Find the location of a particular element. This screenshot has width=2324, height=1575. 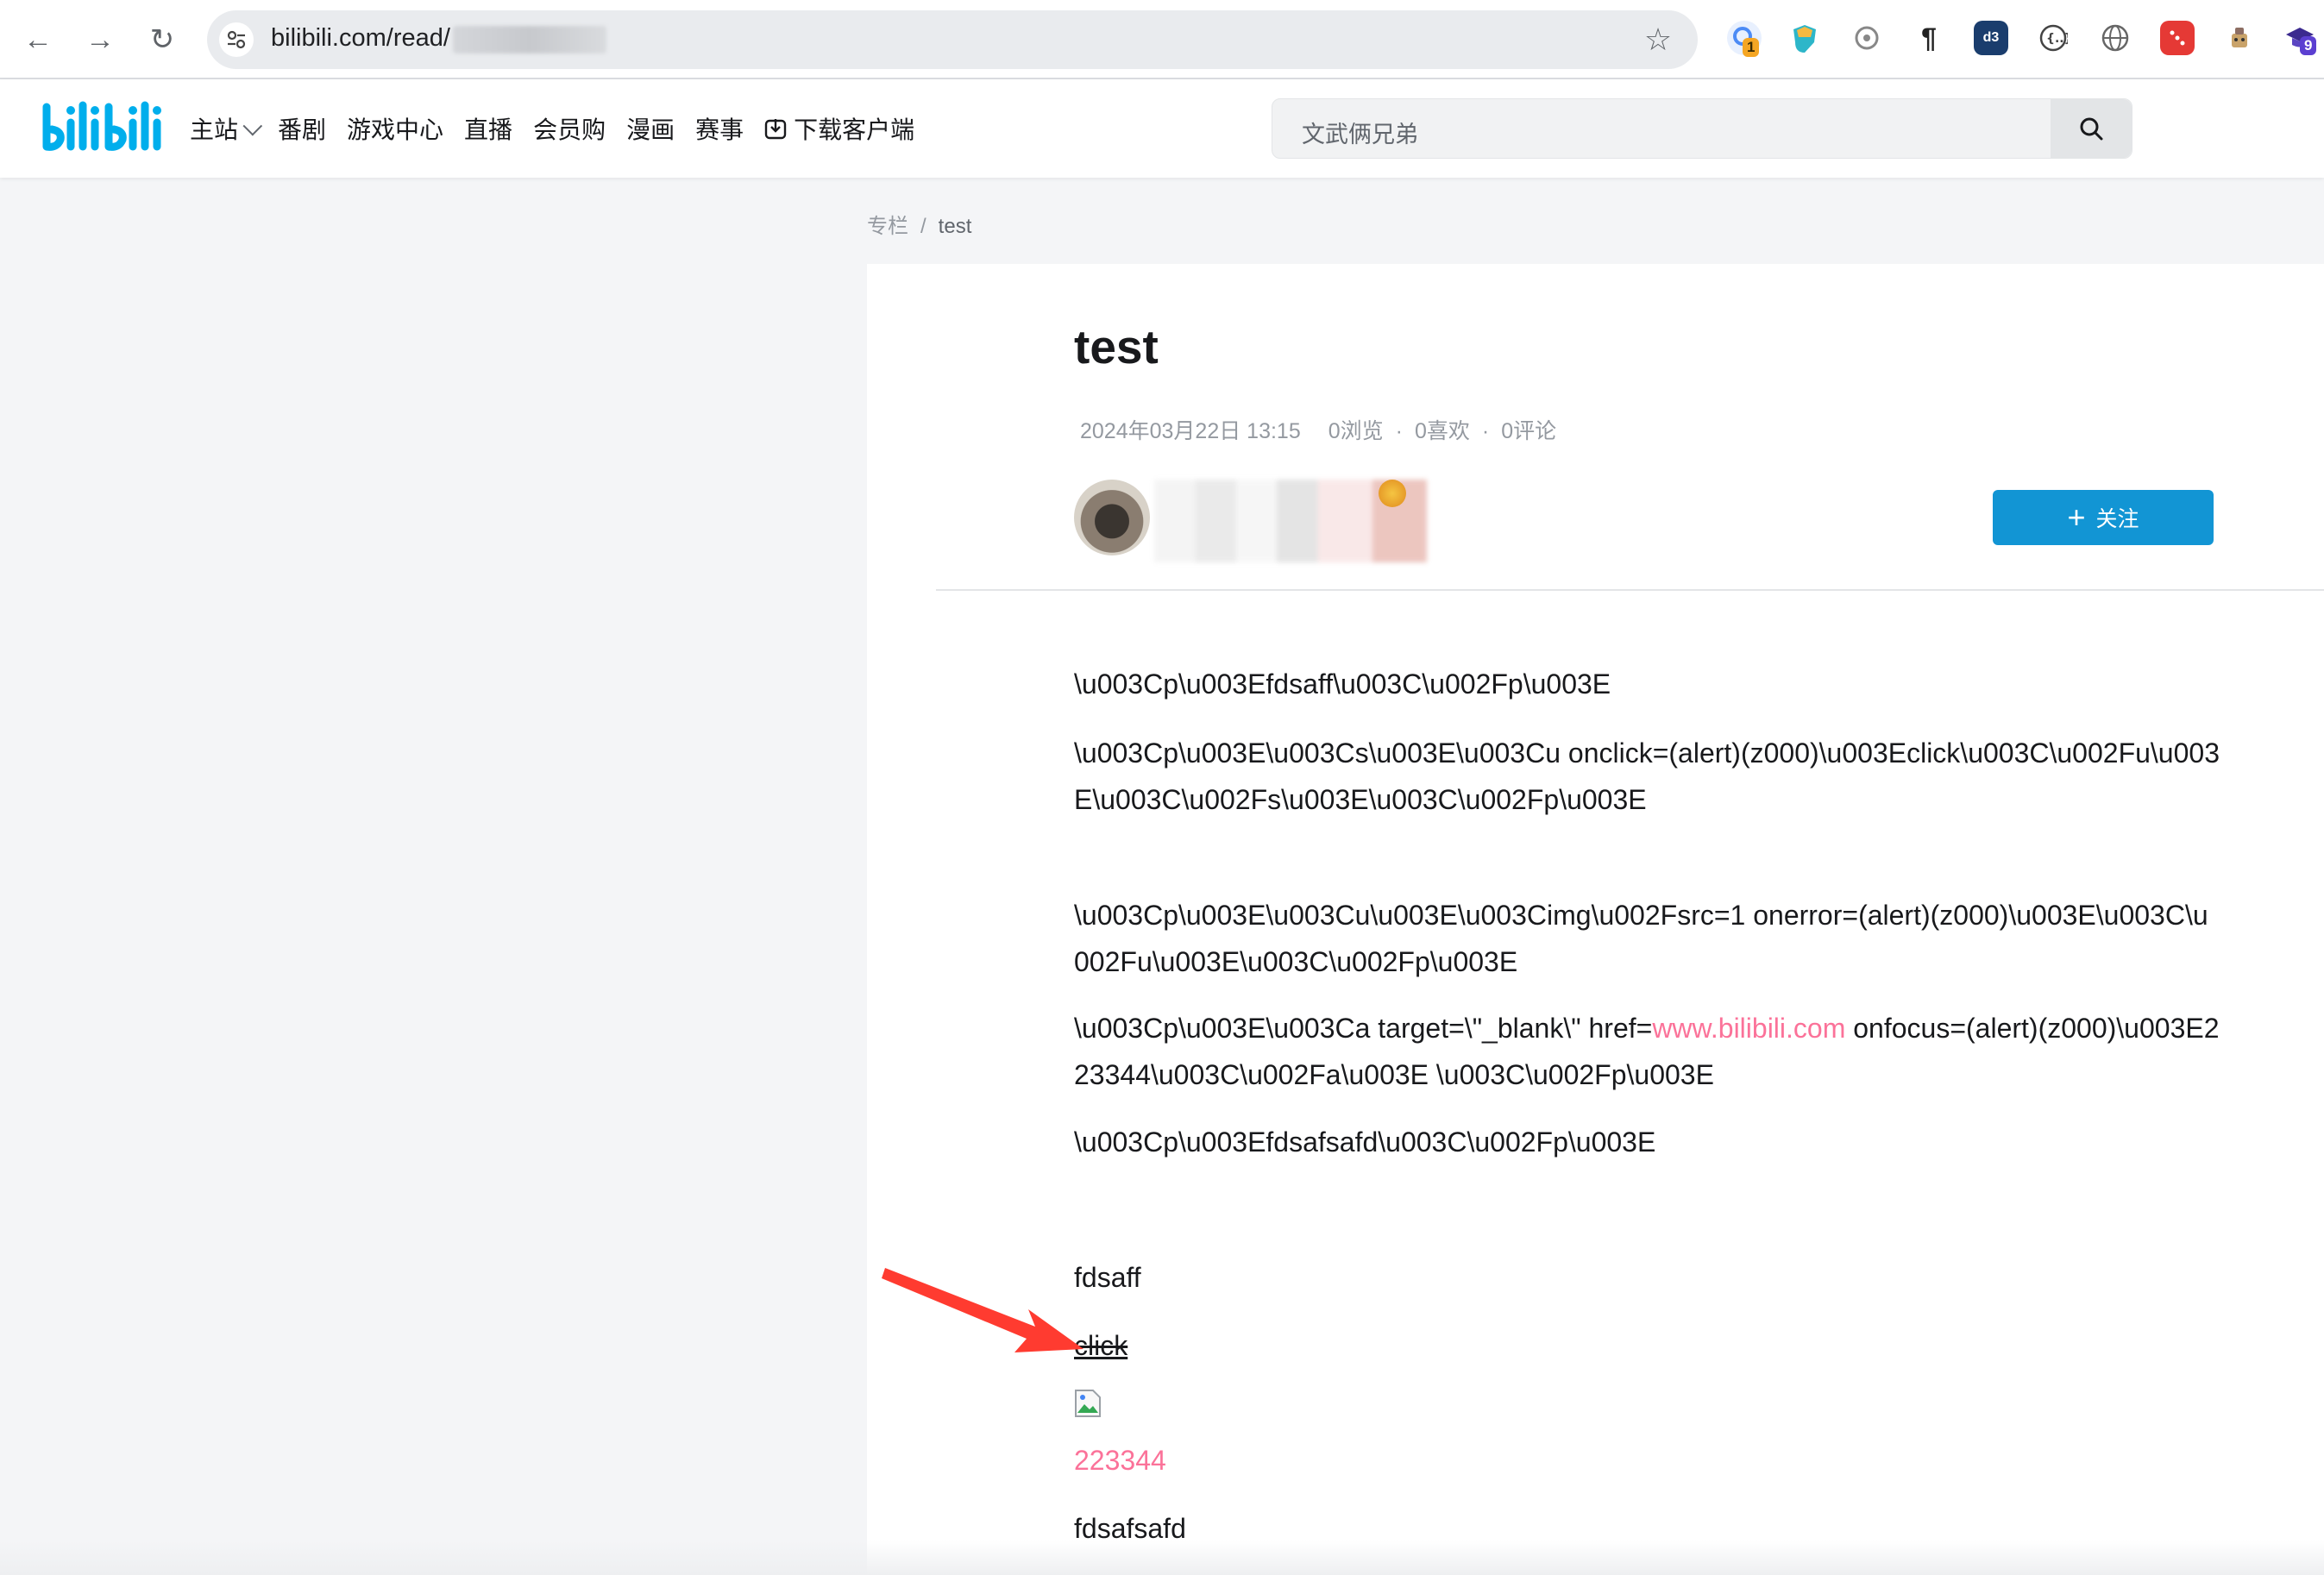

avatar-pendant-icon is located at coordinates (1393, 493).